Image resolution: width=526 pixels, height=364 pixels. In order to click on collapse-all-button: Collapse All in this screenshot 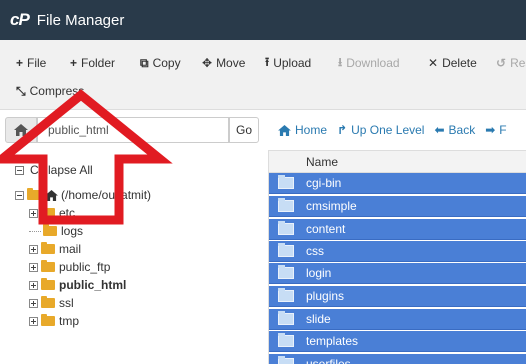, I will do `click(54, 170)`.